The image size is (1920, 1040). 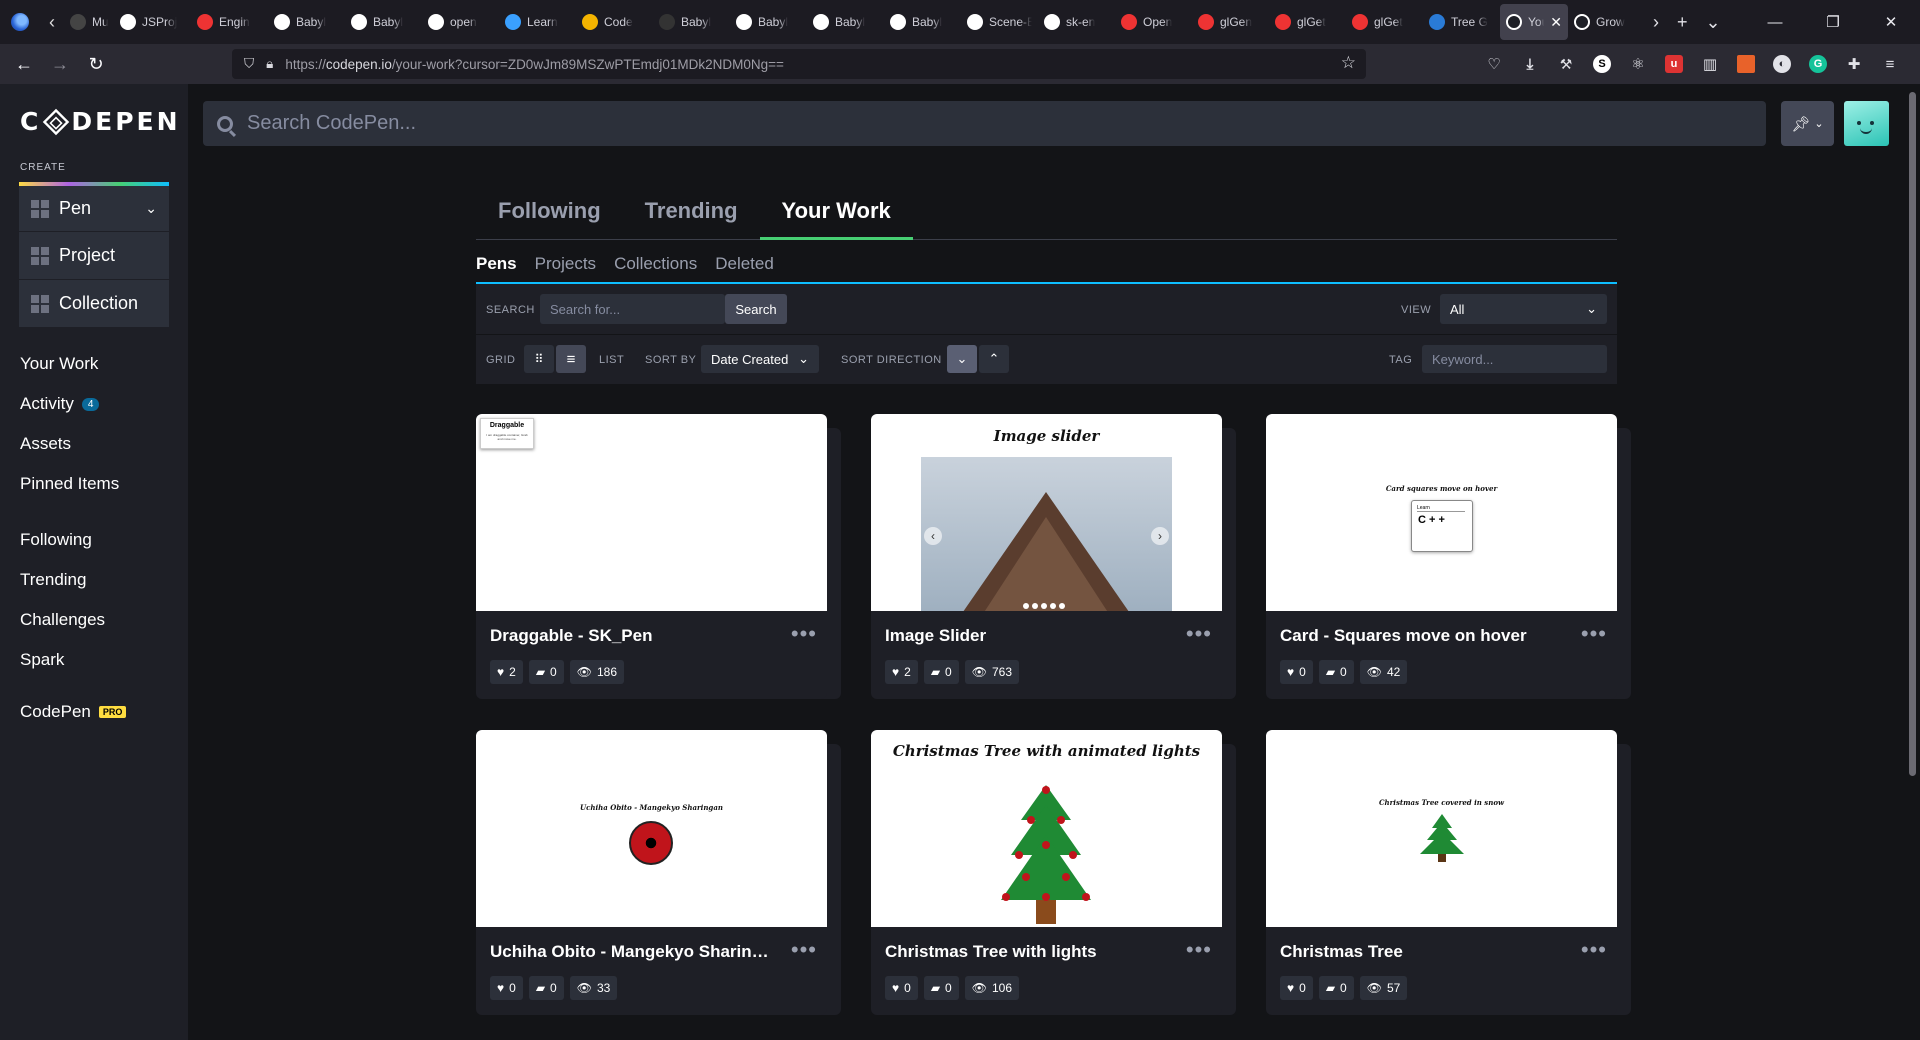 I want to click on firefox-view-button, so click(x=20, y=22).